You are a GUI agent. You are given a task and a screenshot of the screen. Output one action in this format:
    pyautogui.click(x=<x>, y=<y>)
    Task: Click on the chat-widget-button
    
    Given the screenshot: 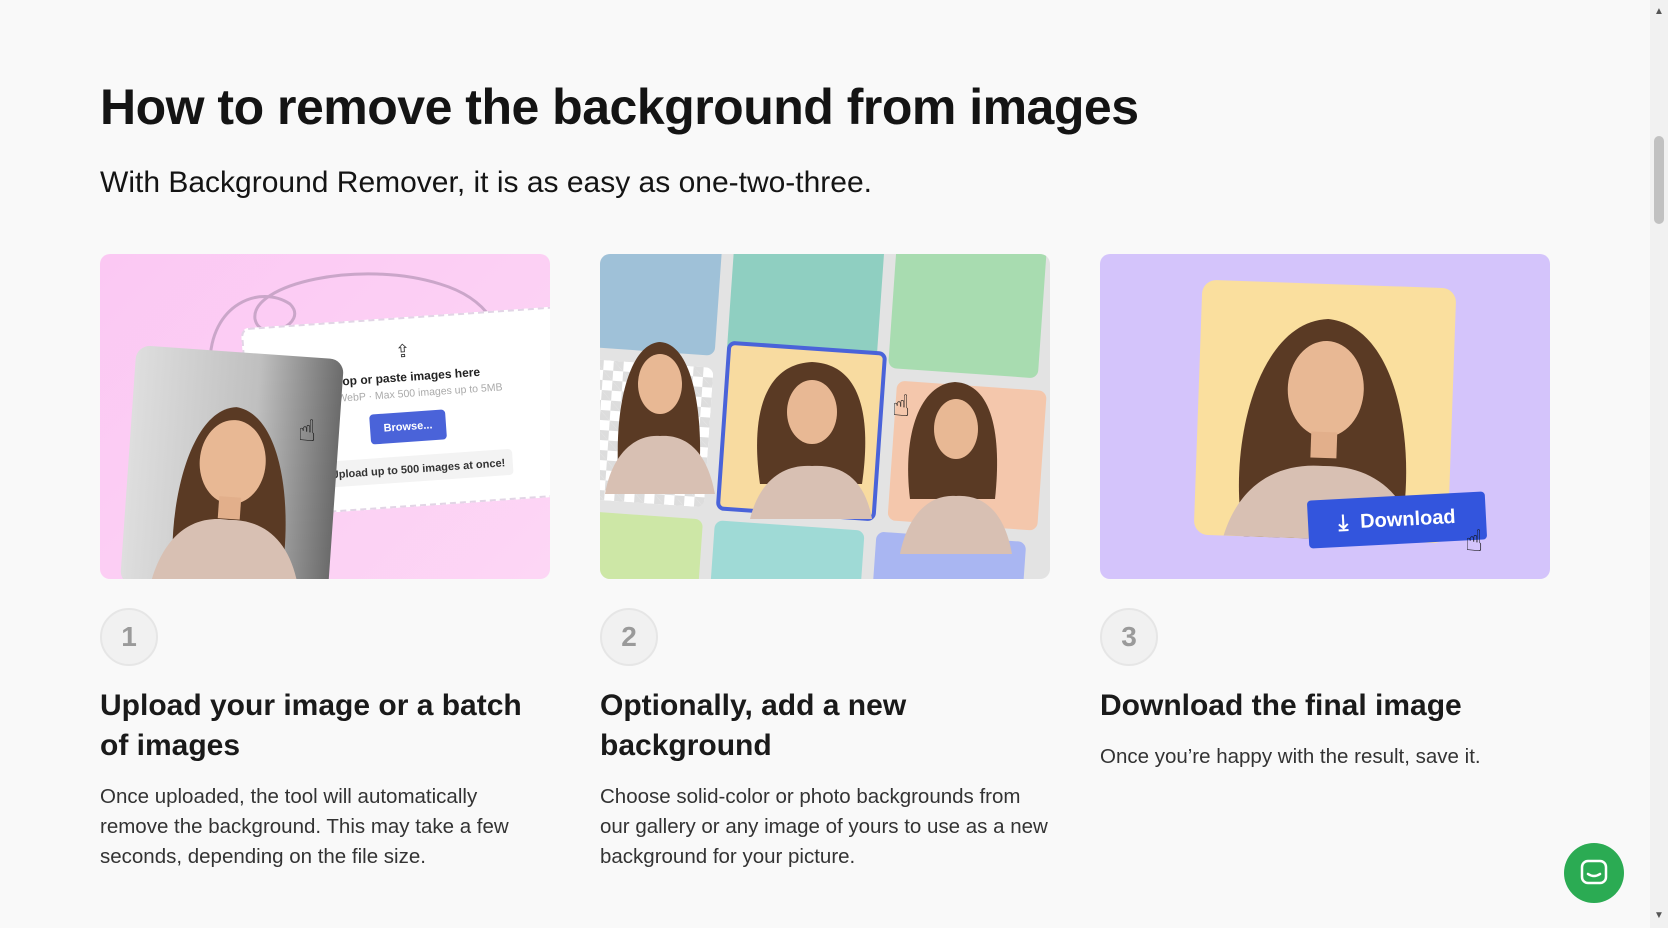 What is the action you would take?
    pyautogui.click(x=1594, y=873)
    